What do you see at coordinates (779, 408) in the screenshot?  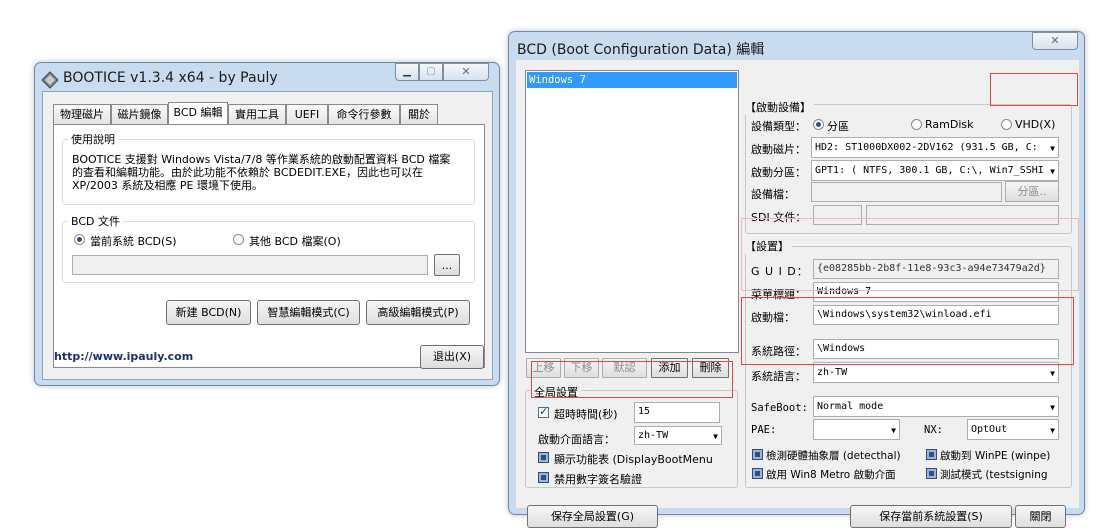 I see `safeboot-label: SafeBoot:` at bounding box center [779, 408].